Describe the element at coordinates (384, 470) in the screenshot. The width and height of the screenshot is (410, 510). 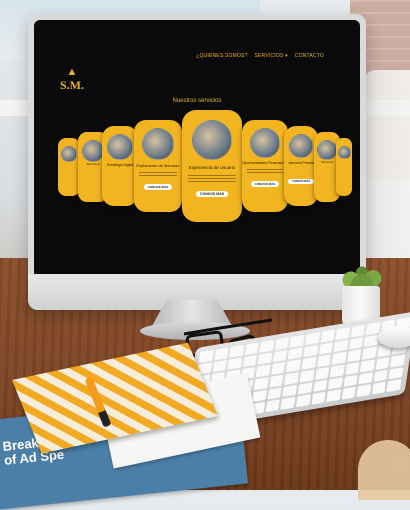
I see `chair` at that location.